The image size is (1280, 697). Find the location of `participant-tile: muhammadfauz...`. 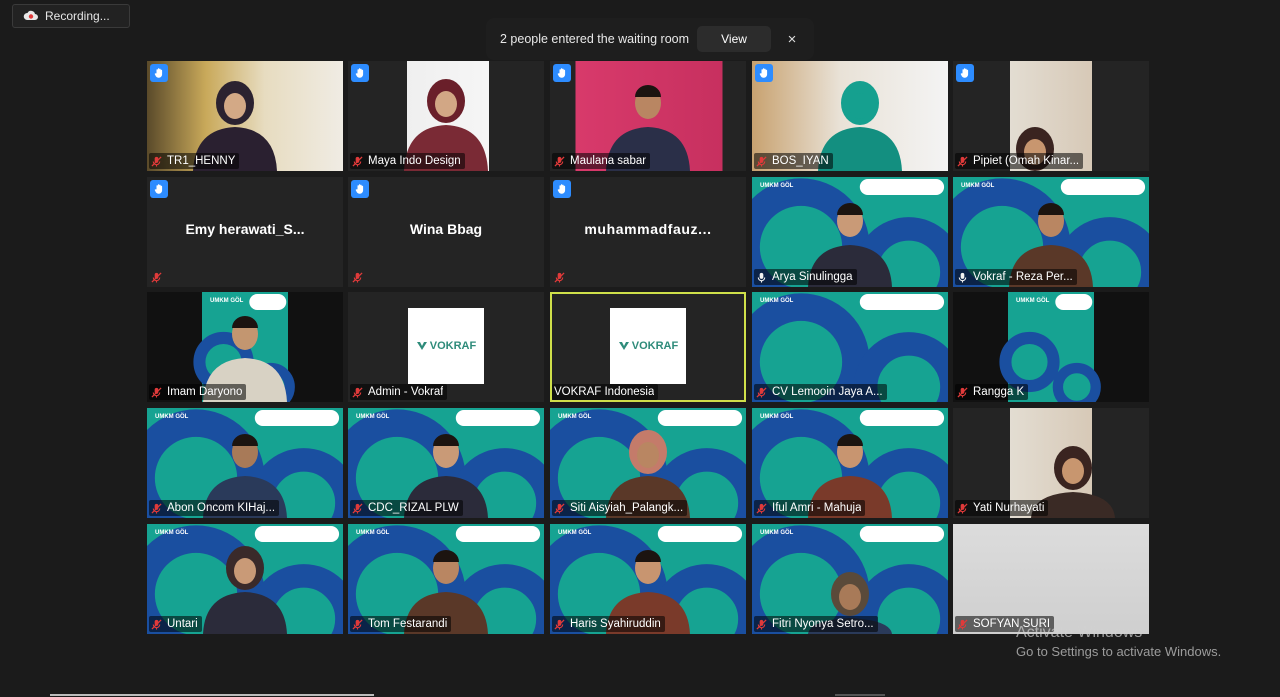

participant-tile: muhammadfauz... is located at coordinates (648, 232).